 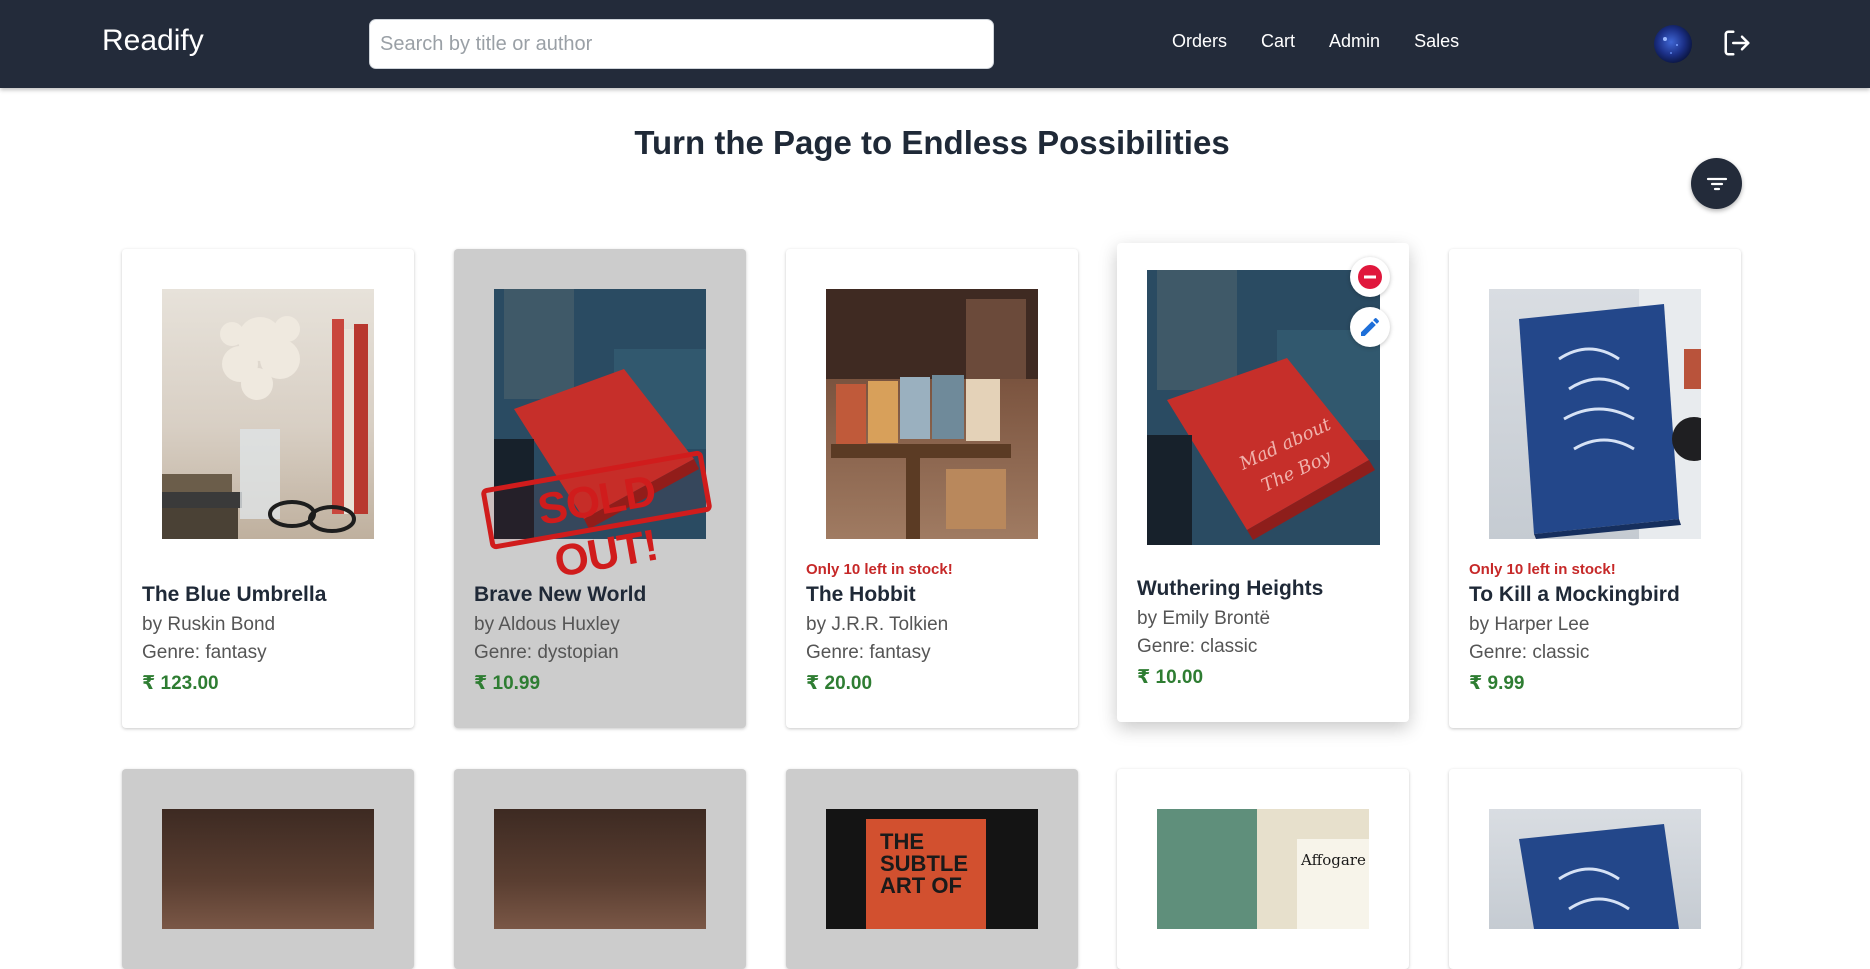 What do you see at coordinates (1354, 41) in the screenshot?
I see `nav-admin: Admin` at bounding box center [1354, 41].